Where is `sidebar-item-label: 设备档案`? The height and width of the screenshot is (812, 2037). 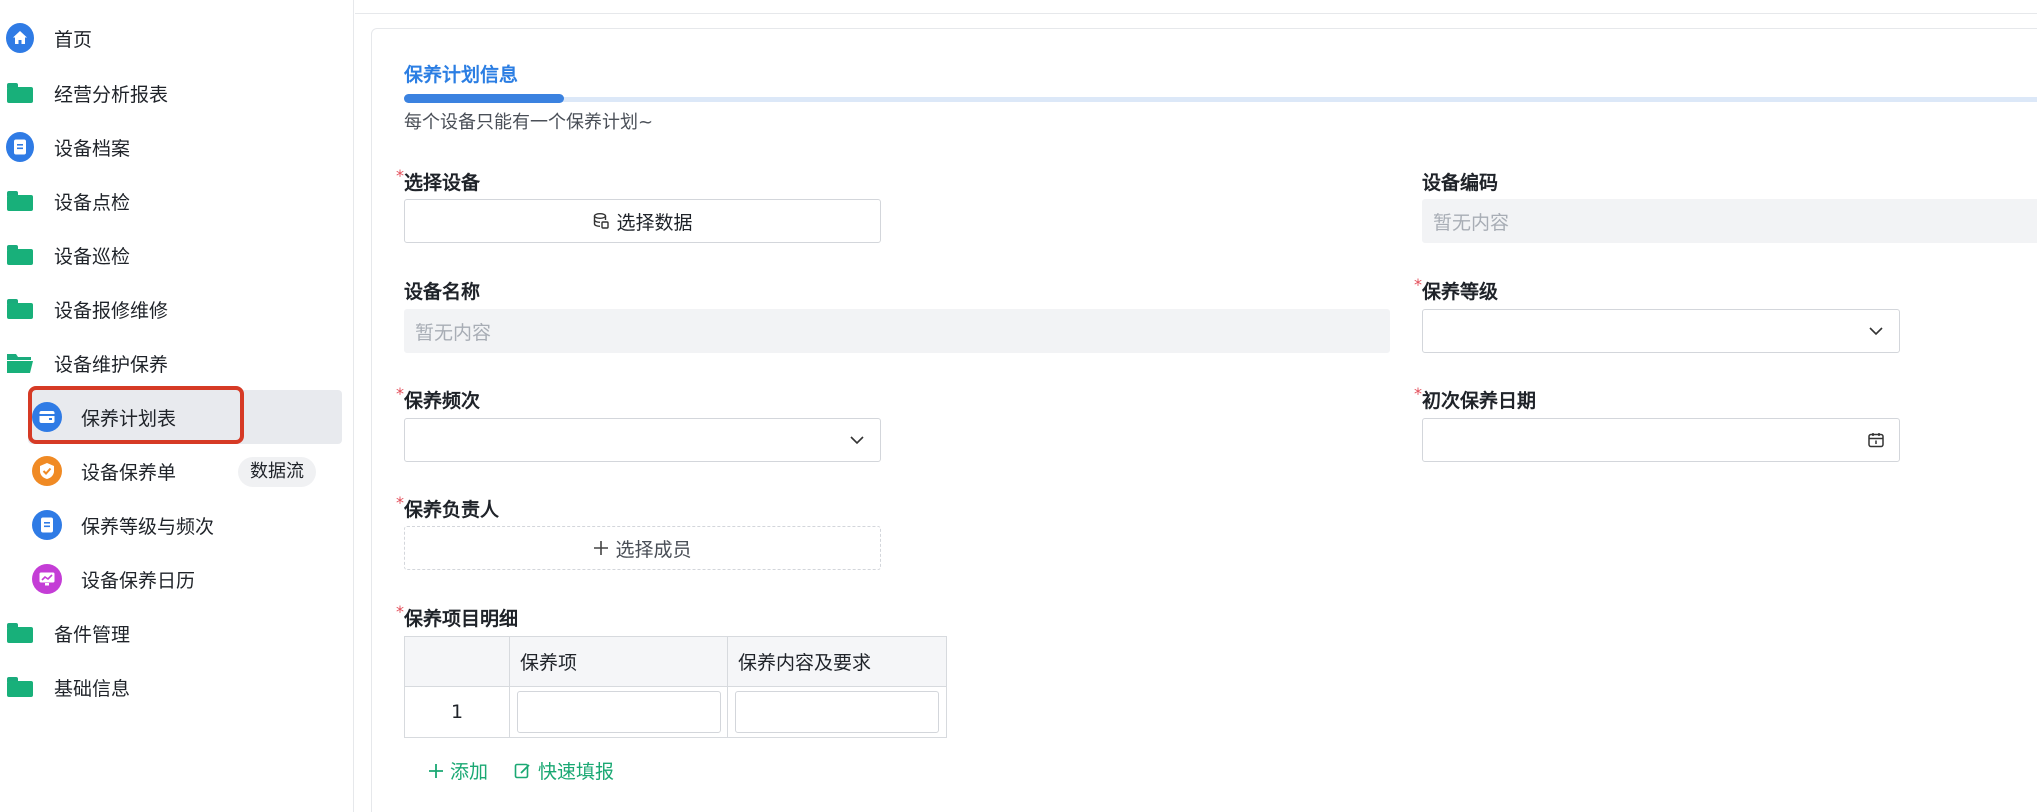 sidebar-item-label: 设备档案 is located at coordinates (92, 148).